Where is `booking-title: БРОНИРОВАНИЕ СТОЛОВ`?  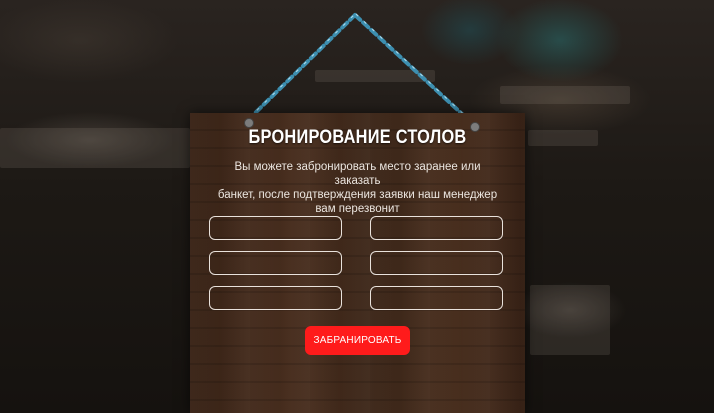 booking-title: БРОНИРОВАНИЕ СТОЛОВ is located at coordinates (357, 137).